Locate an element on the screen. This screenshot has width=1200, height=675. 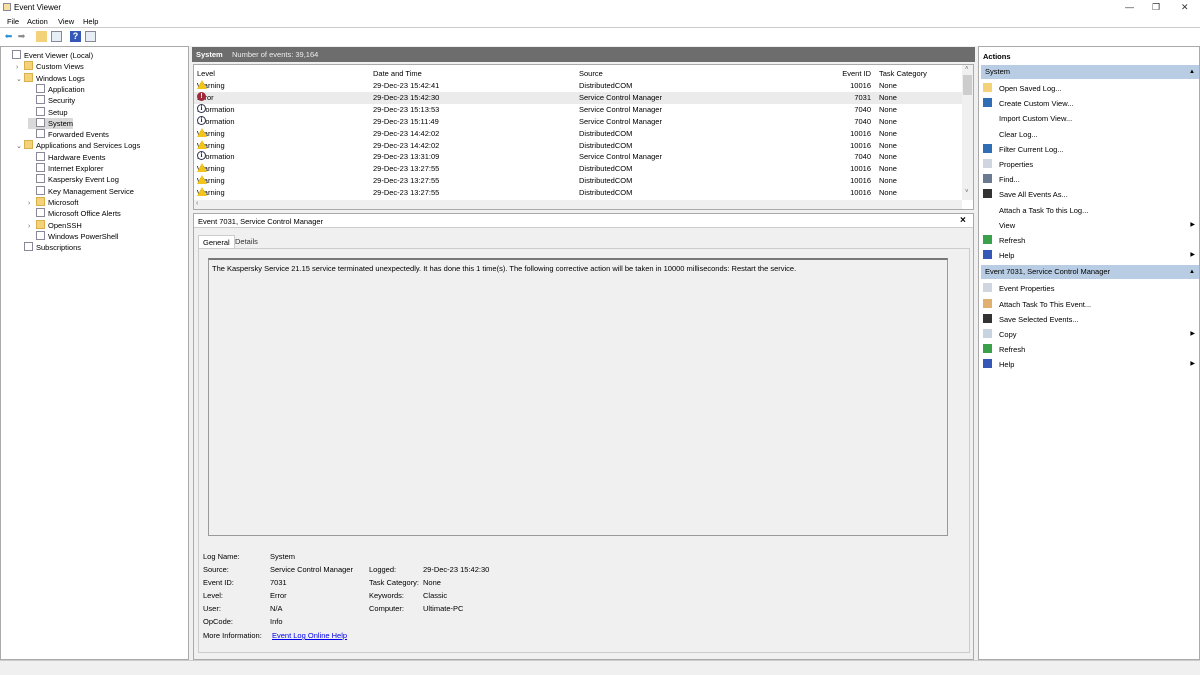
field-value: 7031 is located at coordinates (278, 582).